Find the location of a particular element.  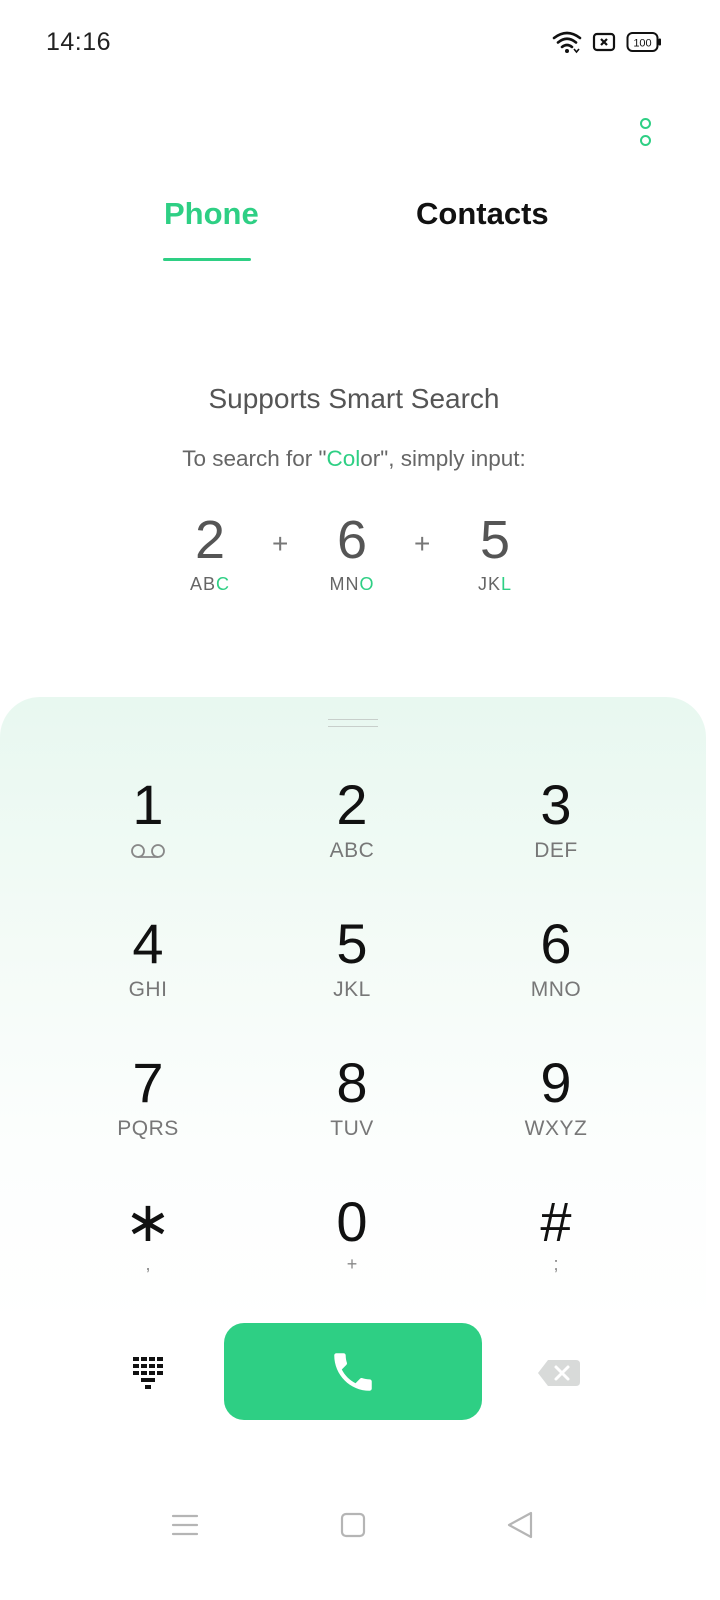

subtitle-after: or", simply input: is located at coordinates (443, 458).